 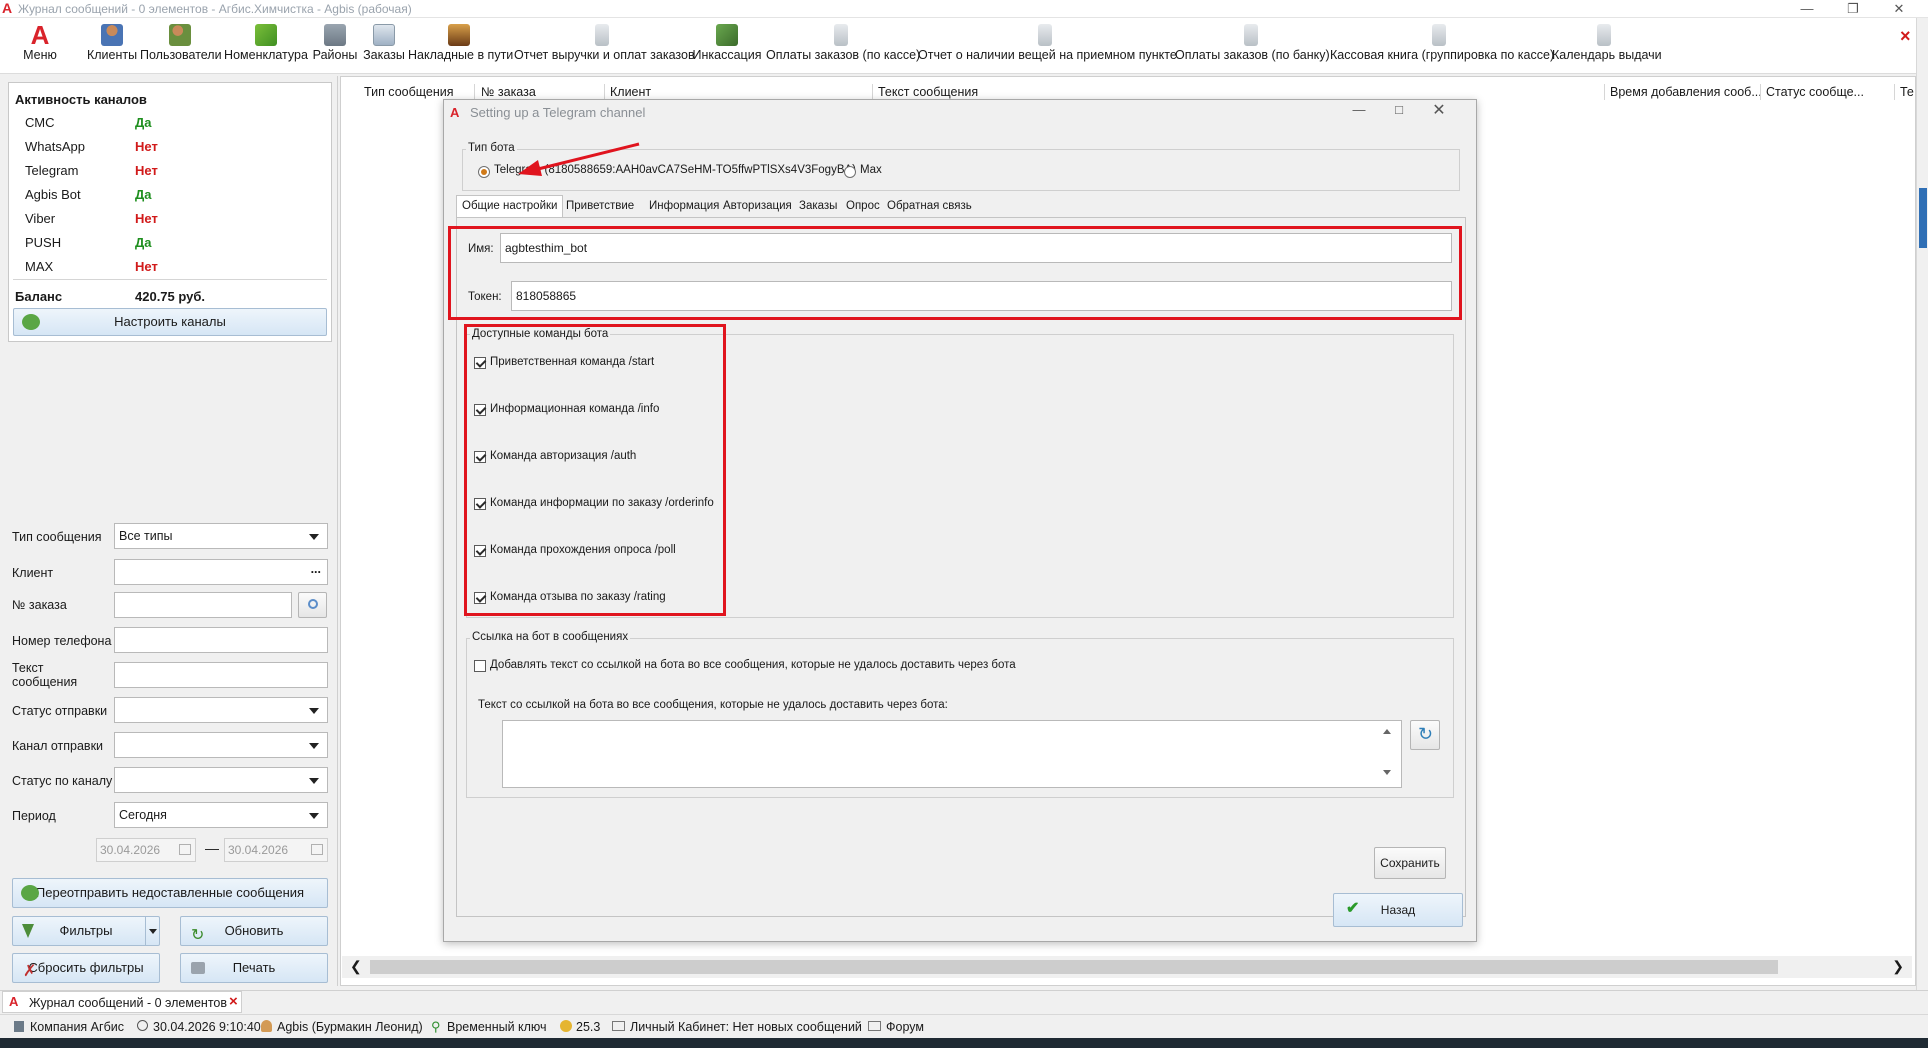 I want to click on toolbar-collection-button: Инкассация, so click(x=727, y=47).